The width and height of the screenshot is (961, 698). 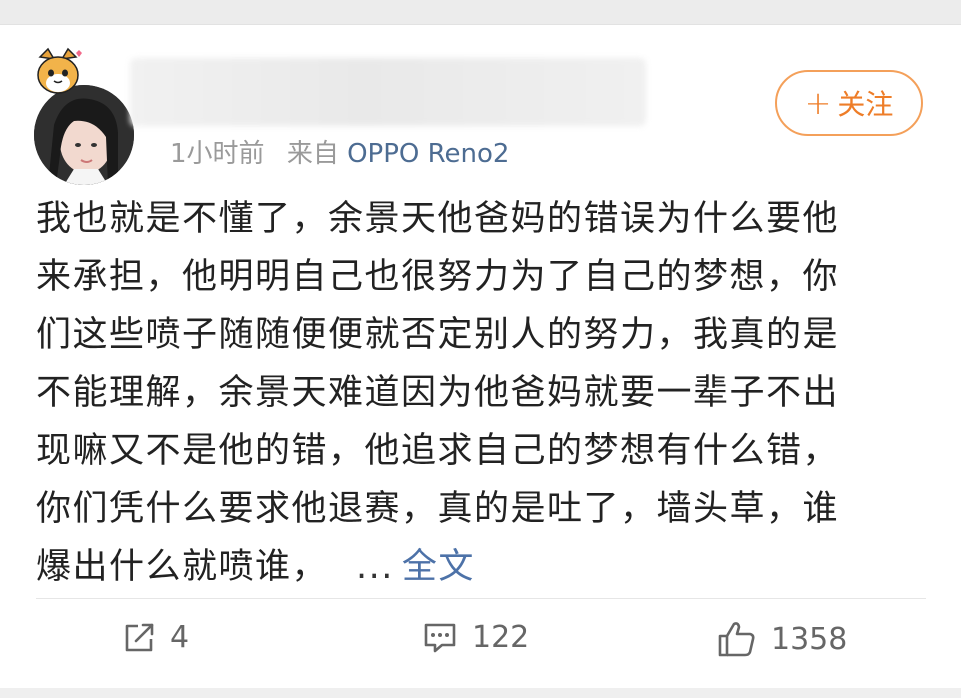 I want to click on follow-label: 关注, so click(x=865, y=104).